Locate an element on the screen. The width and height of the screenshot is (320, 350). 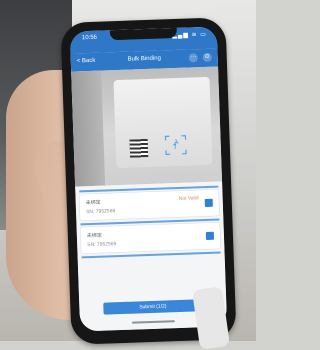
more-icon: ··· is located at coordinates (193, 58).